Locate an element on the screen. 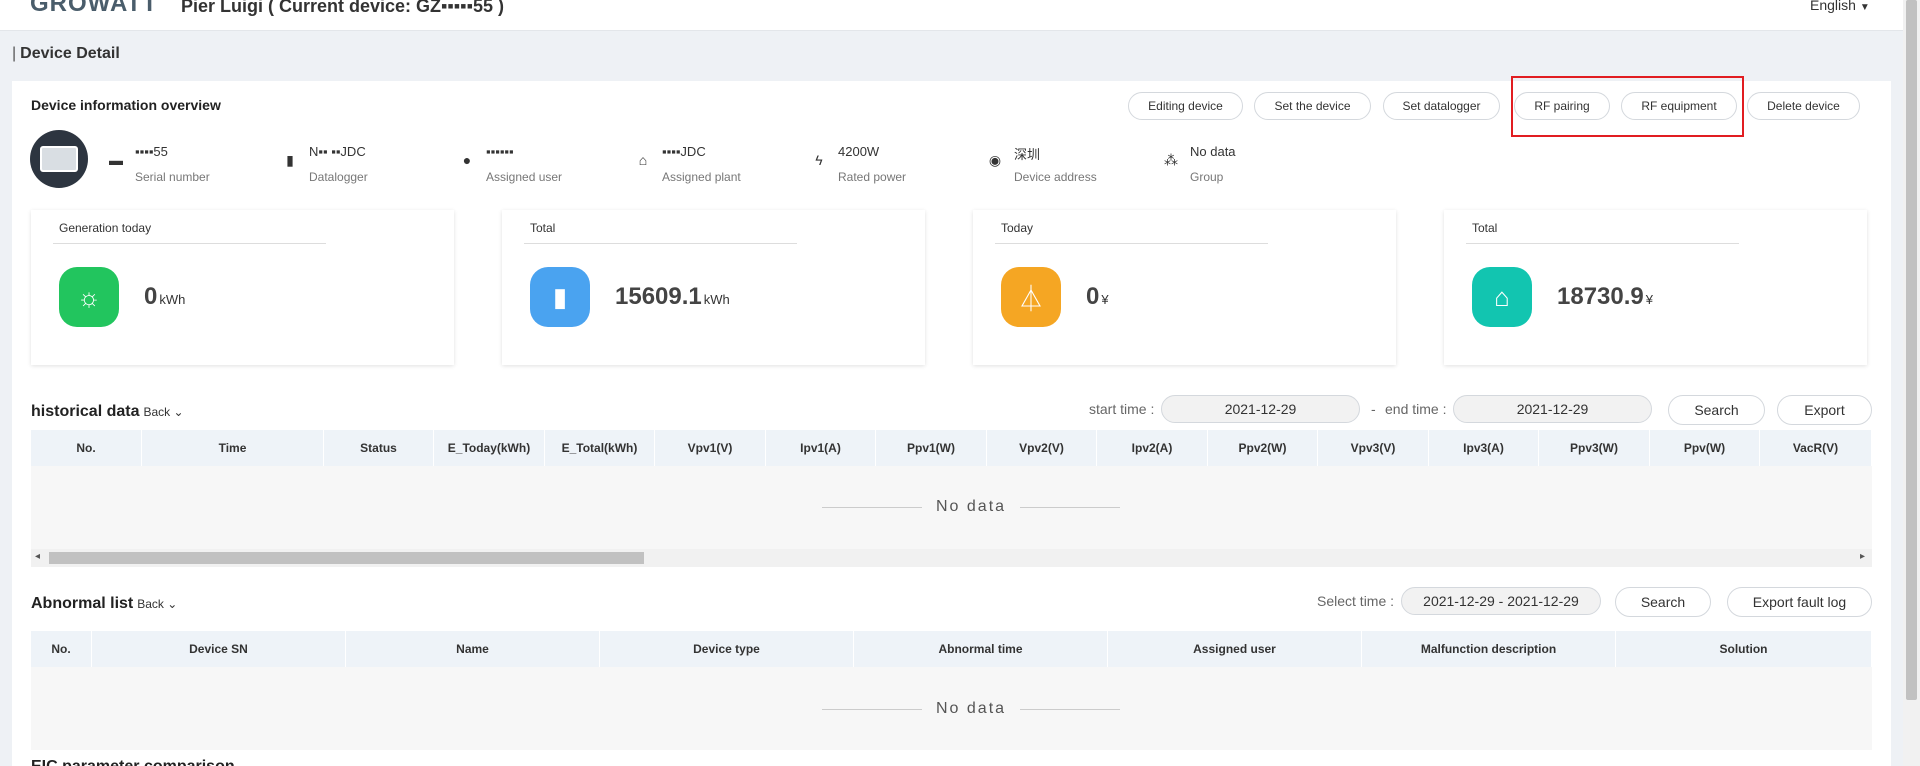 The image size is (1920, 766). stat-number: 18730.9 is located at coordinates (1600, 296).